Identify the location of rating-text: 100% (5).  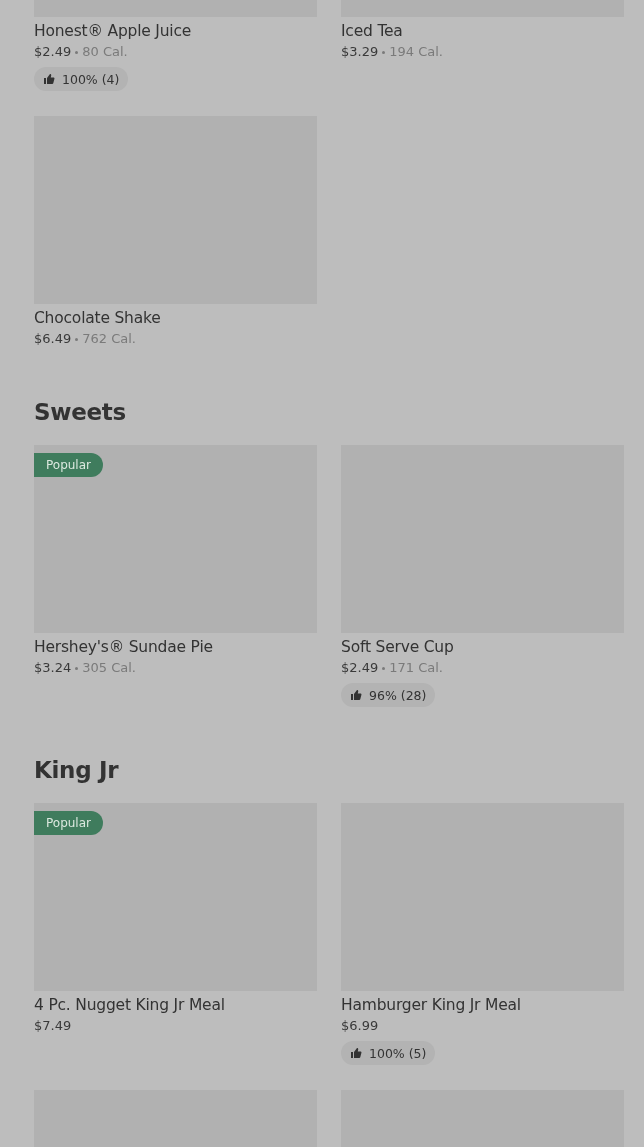
(398, 1053).